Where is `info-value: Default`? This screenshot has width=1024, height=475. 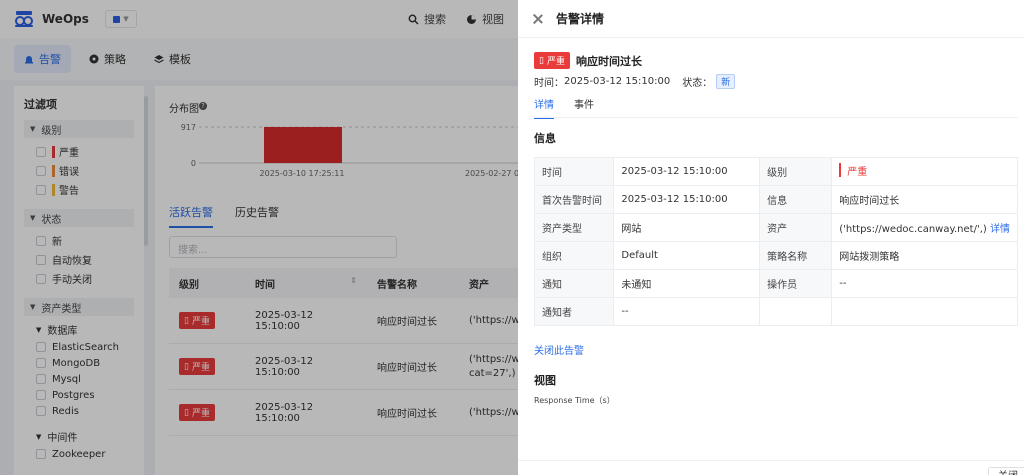
info-value: Default is located at coordinates (687, 255).